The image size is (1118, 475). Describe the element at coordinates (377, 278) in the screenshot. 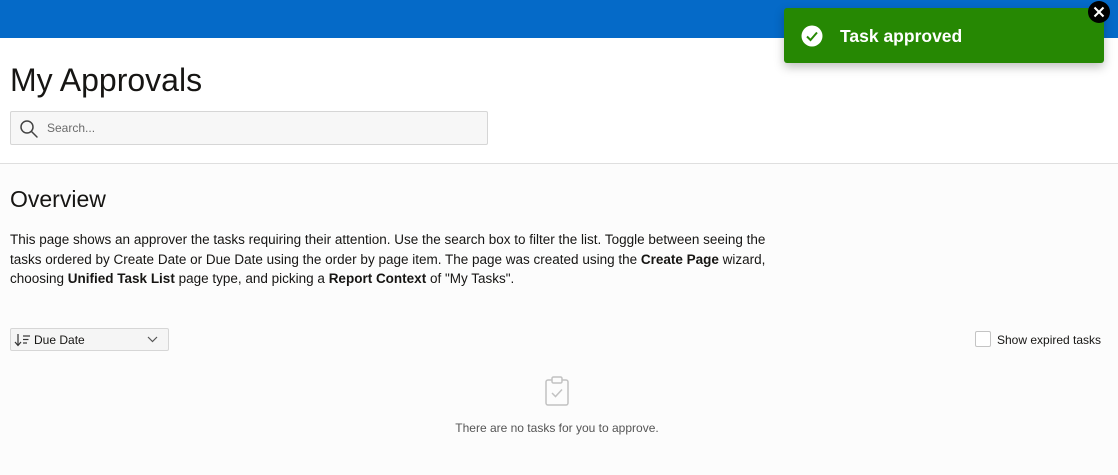

I see `overview-bold-report-context: Report Context` at that location.